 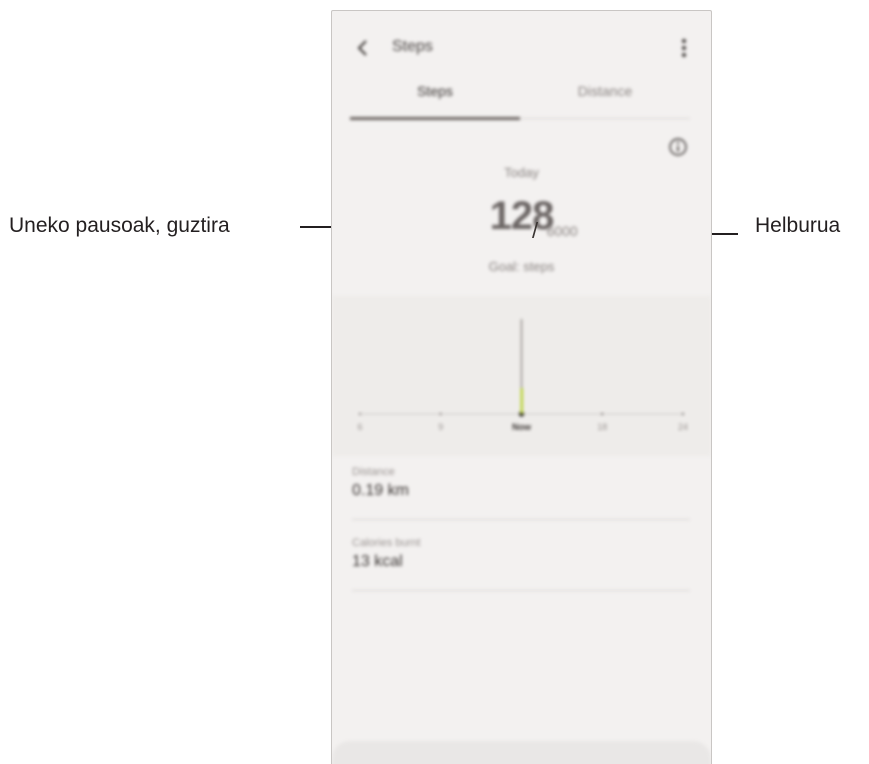 I want to click on goal-group: / 6000, so click(x=553, y=231).